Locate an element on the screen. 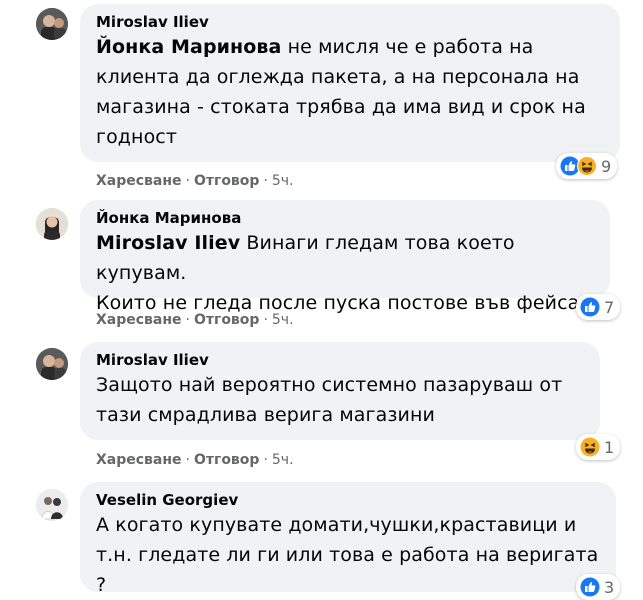 The width and height of the screenshot is (643, 600). reaction-summary: 9 is located at coordinates (587, 166).